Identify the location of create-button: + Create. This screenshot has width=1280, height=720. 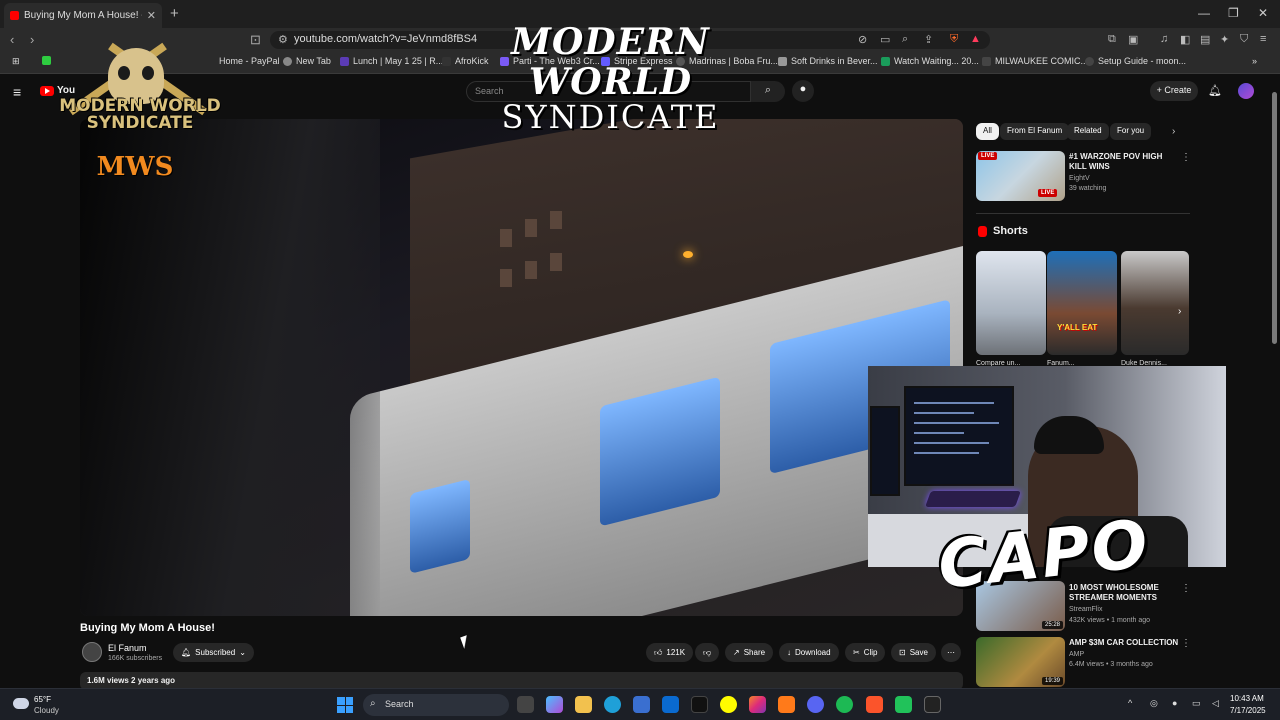
(1174, 91).